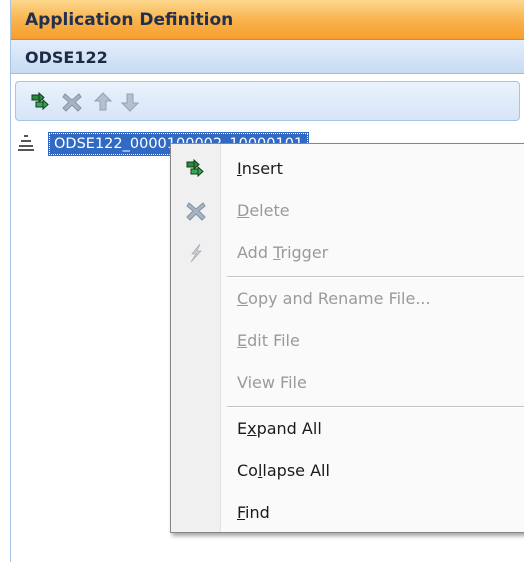 This screenshot has width=524, height=562. What do you see at coordinates (267, 20) in the screenshot?
I see `panel-title-bar: Application Definition` at bounding box center [267, 20].